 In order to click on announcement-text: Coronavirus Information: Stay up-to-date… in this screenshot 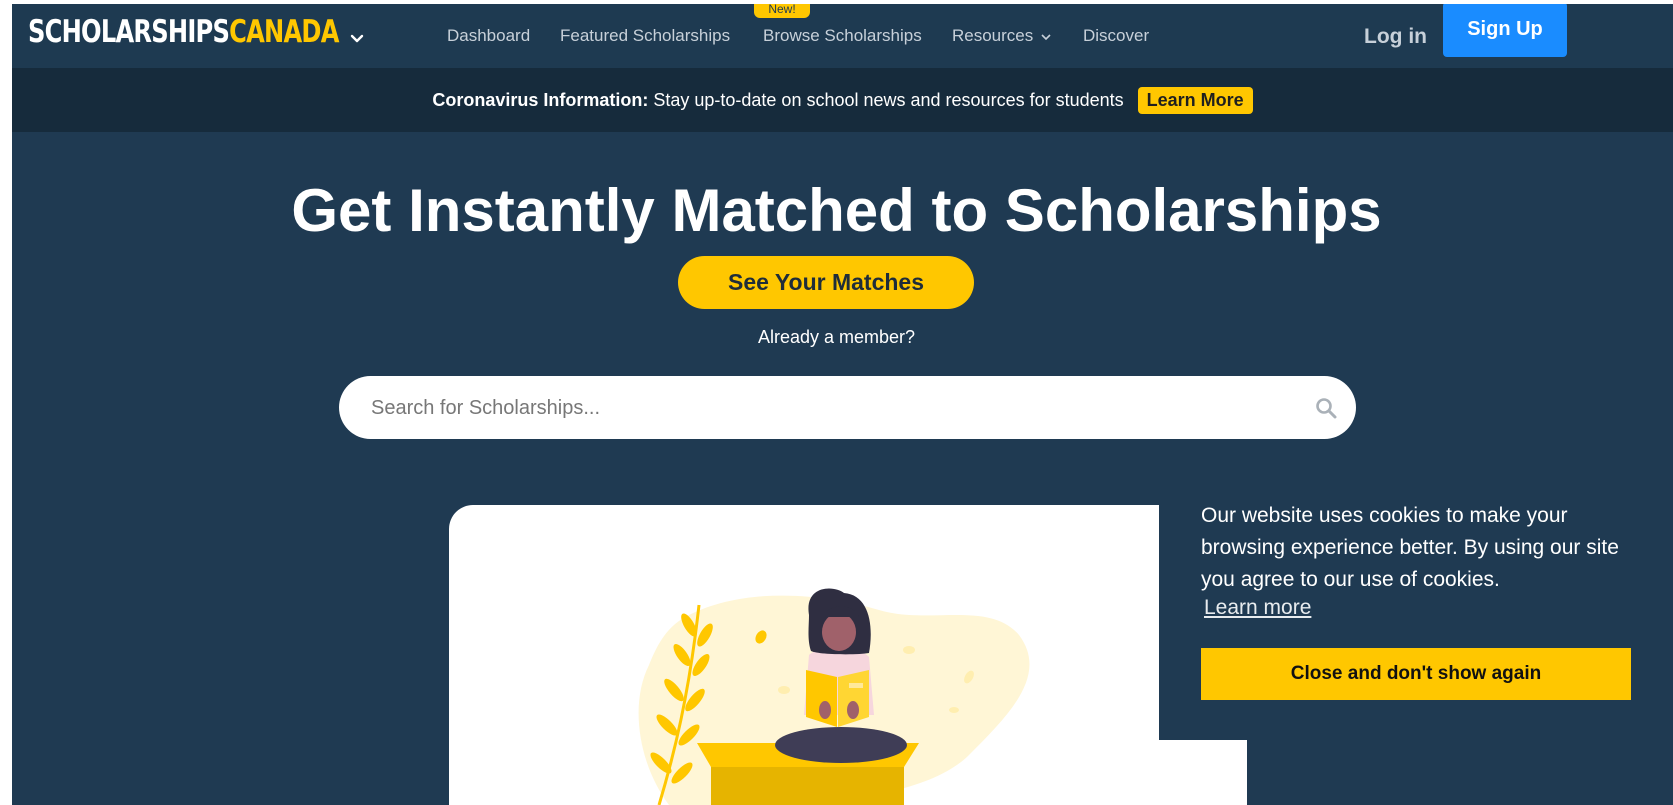, I will do `click(777, 100)`.